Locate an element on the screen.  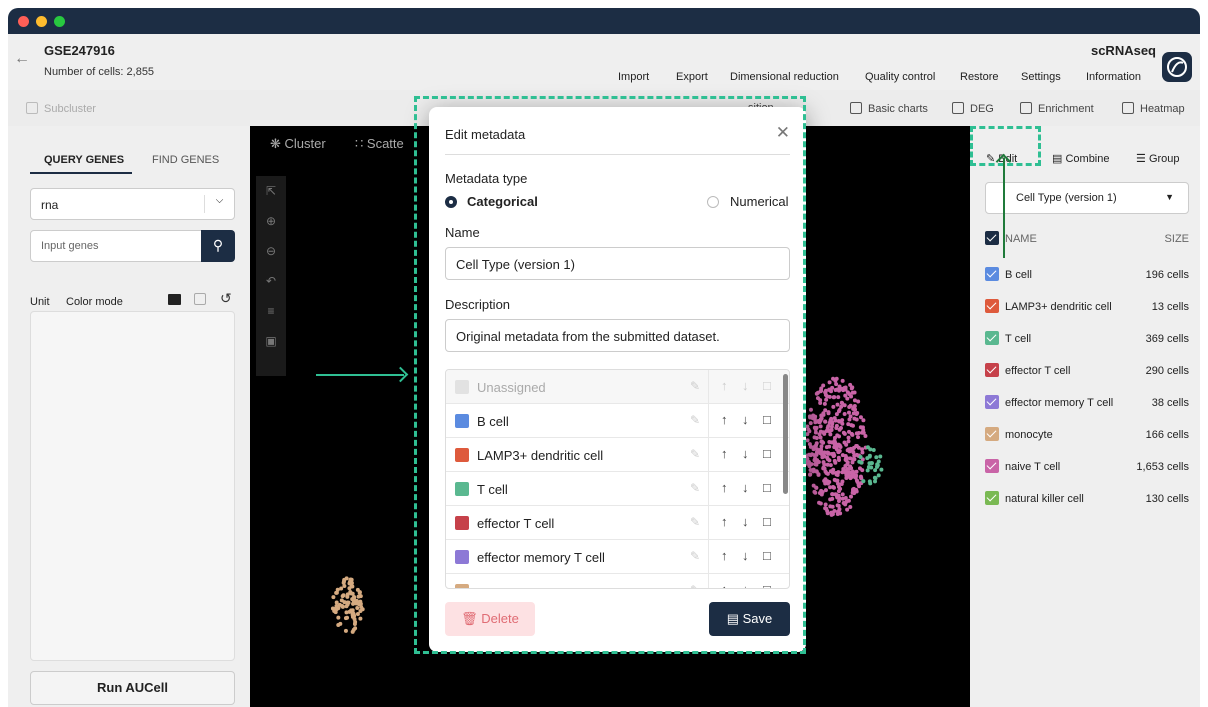
menu-export: Export is located at coordinates (692, 77).